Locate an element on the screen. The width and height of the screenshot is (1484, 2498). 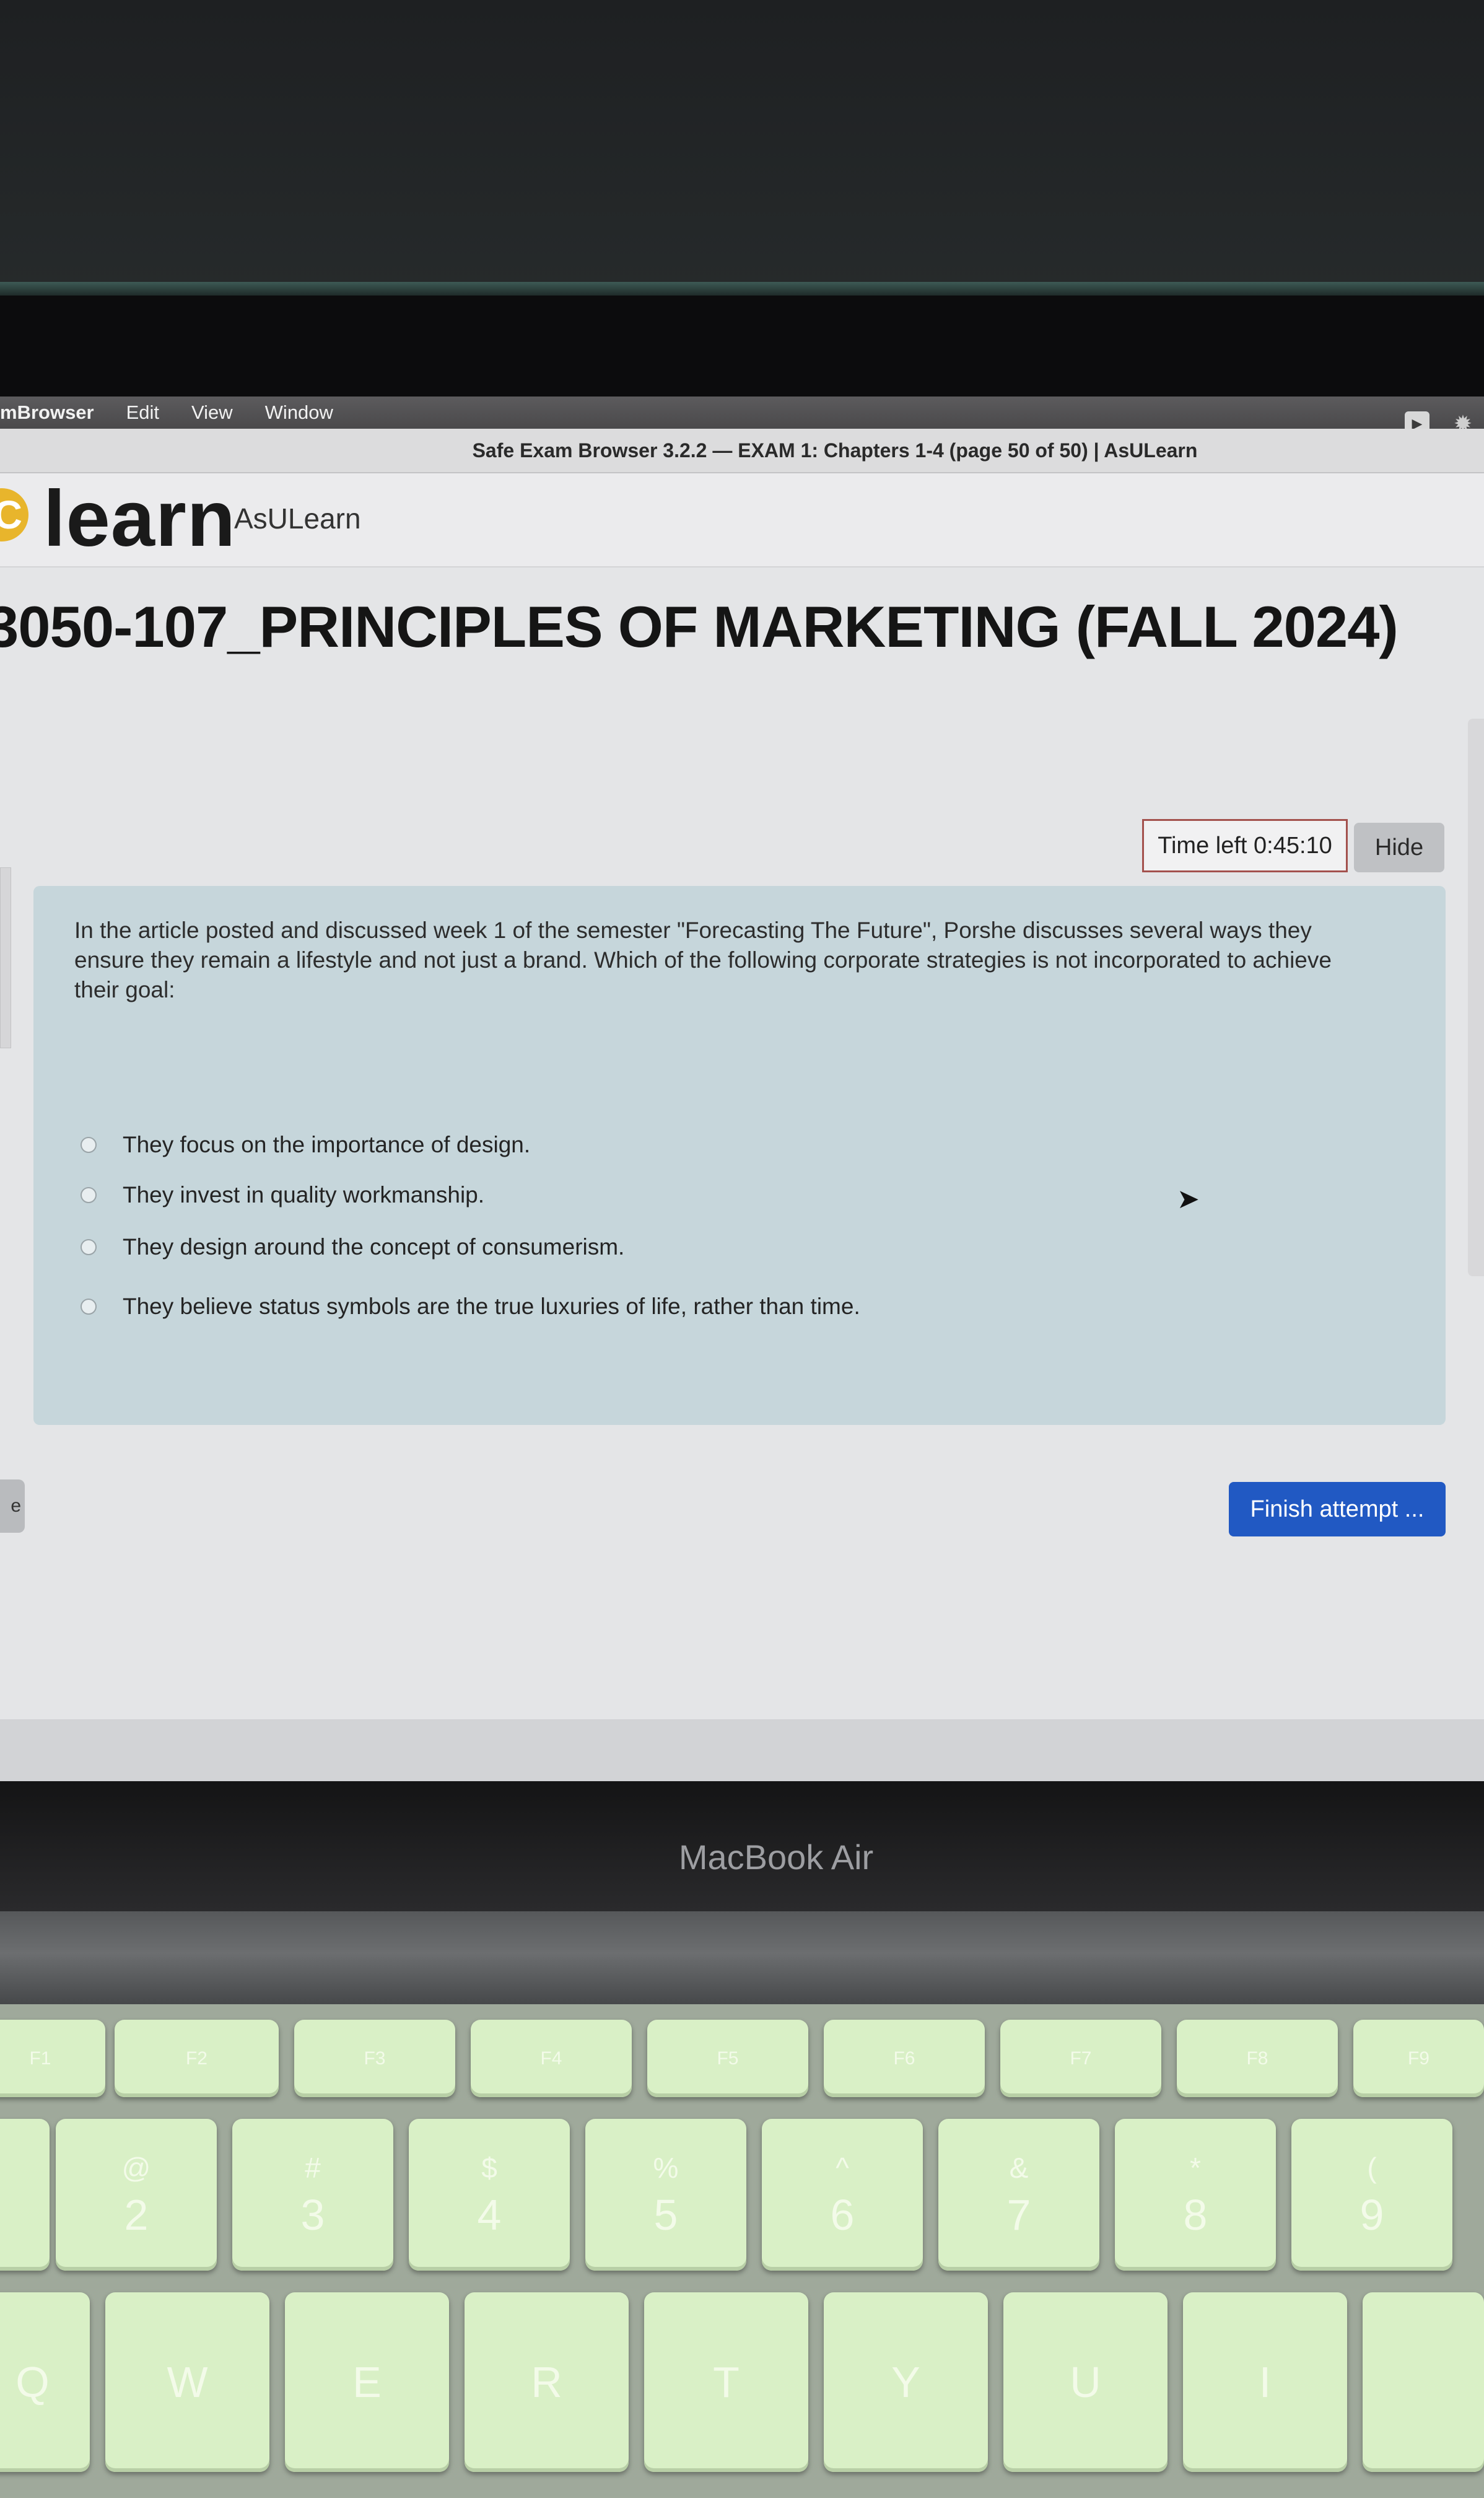
key-7: & 7 is located at coordinates (1018, 2195).